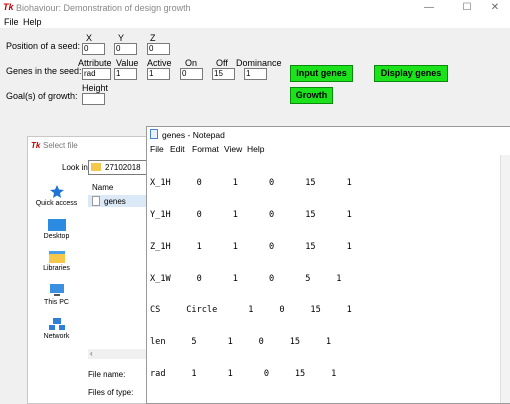 This screenshot has width=510, height=404. I want to click on notepad-menu-help: Help, so click(255, 149).